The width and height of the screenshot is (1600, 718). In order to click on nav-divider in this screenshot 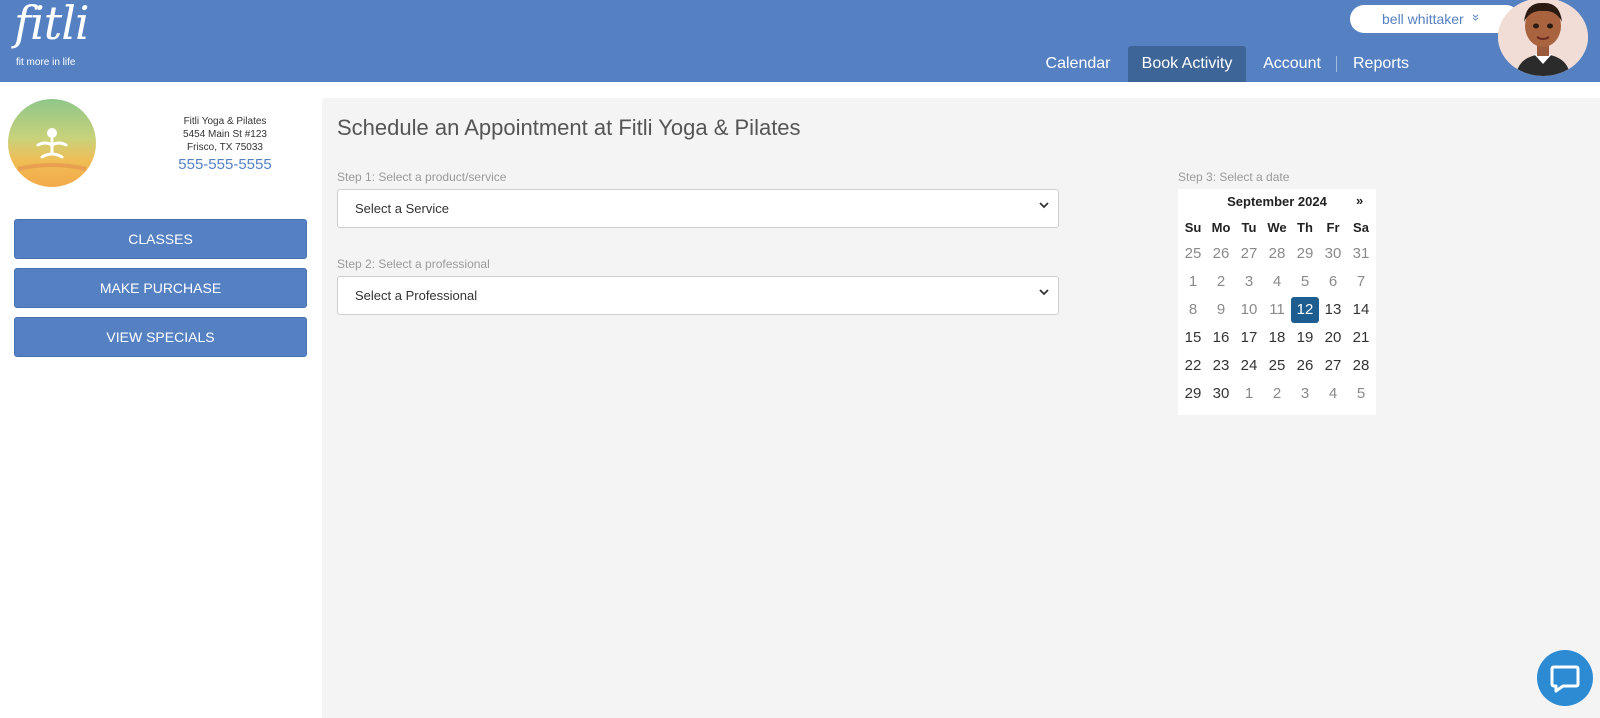, I will do `click(1336, 64)`.